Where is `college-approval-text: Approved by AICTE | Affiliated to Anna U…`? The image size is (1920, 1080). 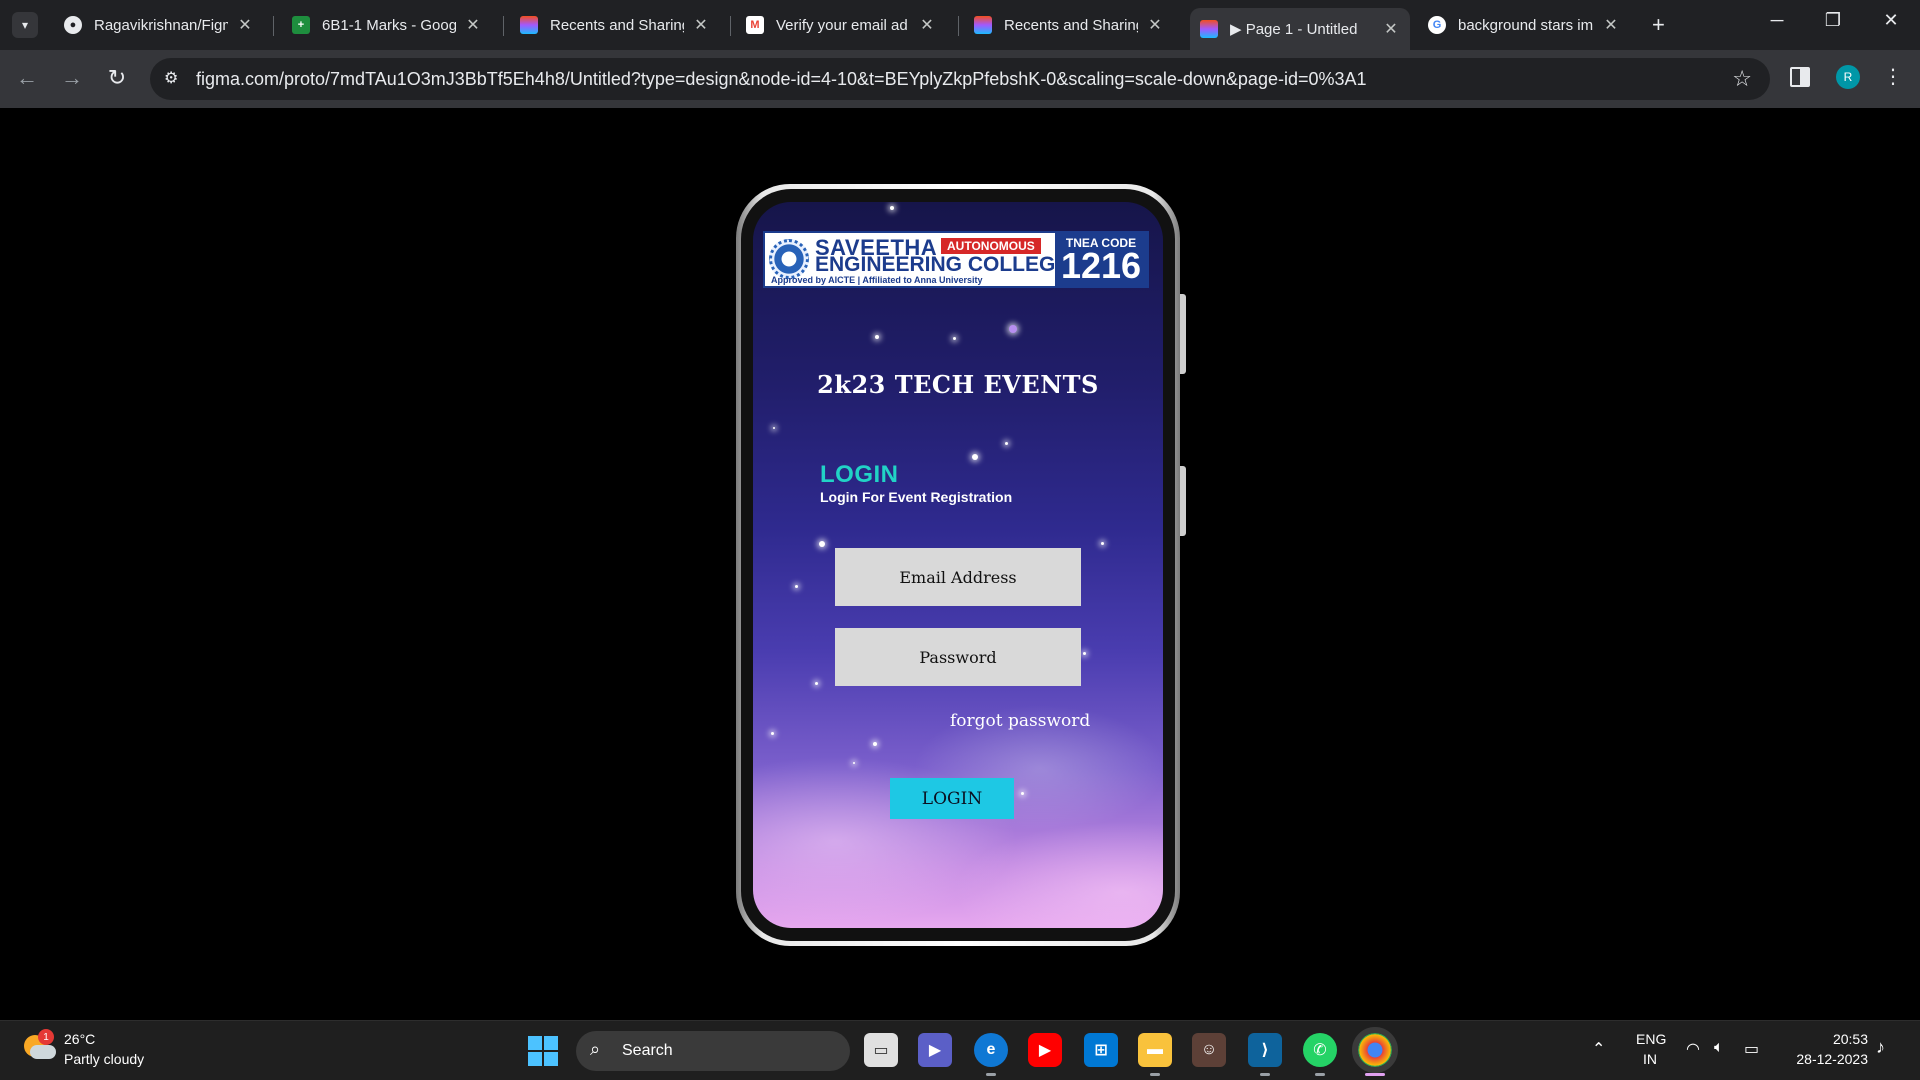
college-approval-text: Approved by AICTE | Affiliated to Anna U… is located at coordinates (877, 280).